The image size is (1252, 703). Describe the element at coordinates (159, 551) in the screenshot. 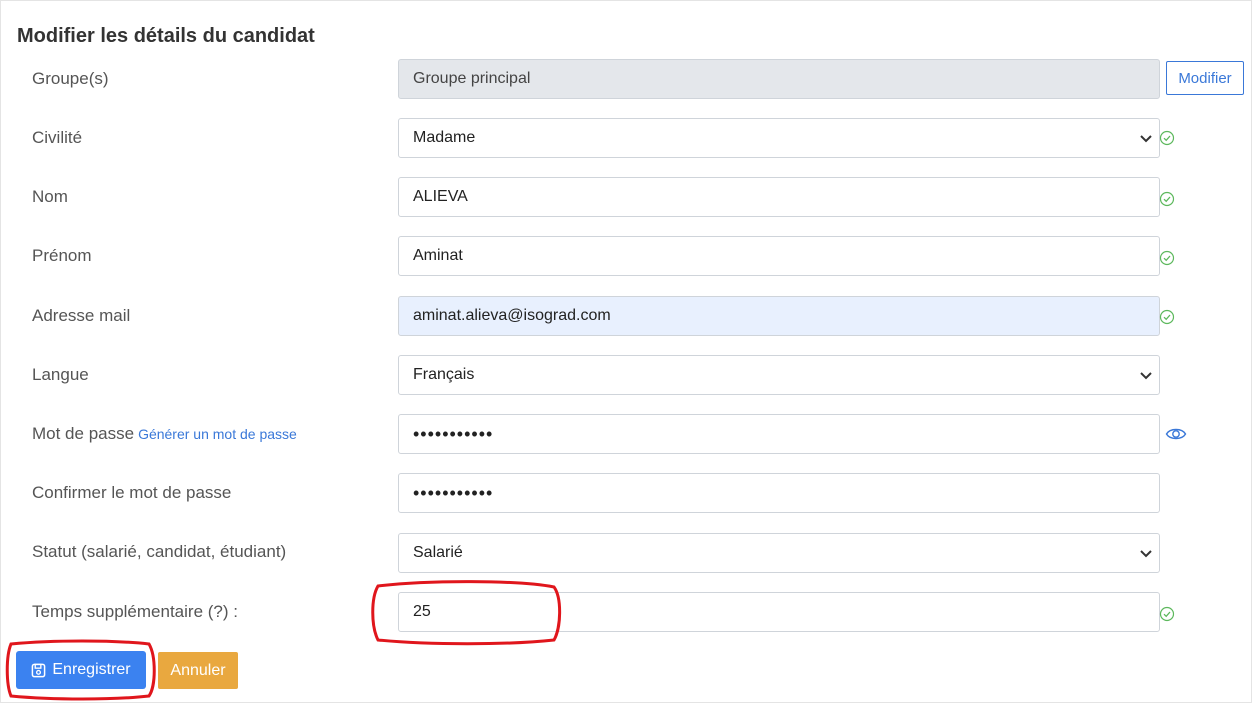

I see `status-label: Statut (salarié, candidat, étudiant)` at that location.